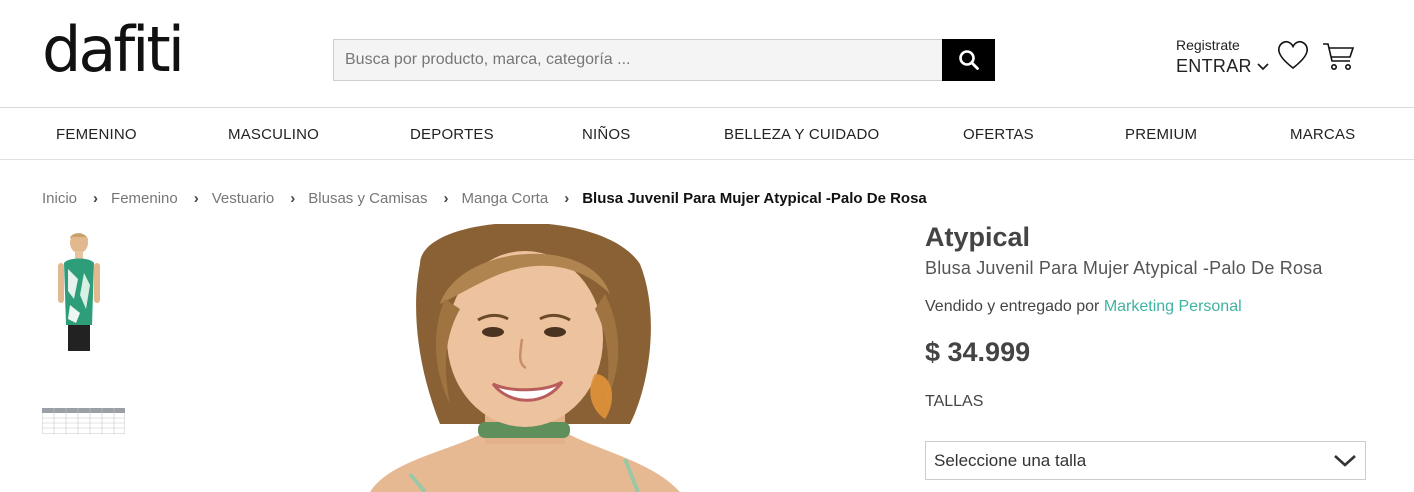 The image size is (1414, 492). Describe the element at coordinates (273, 134) in the screenshot. I see `nav-item-masculino: MASCULINO` at that location.